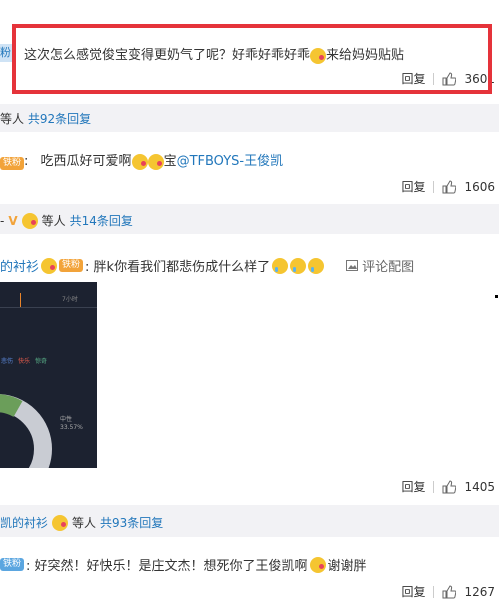 This screenshot has width=499, height=603. What do you see at coordinates (479, 186) in the screenshot?
I see `like-count: 1606` at bounding box center [479, 186].